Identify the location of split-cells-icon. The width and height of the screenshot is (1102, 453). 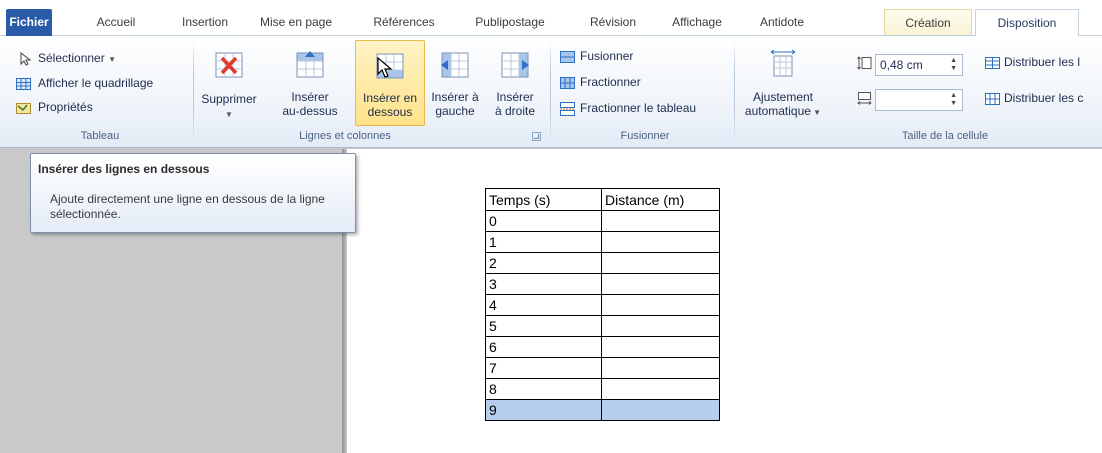
(567, 83).